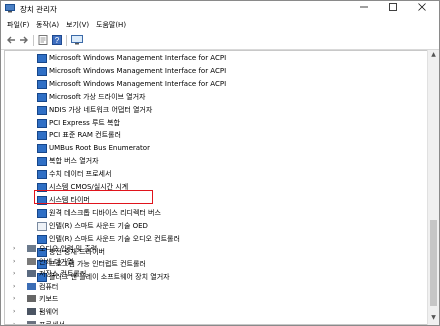 This screenshot has width=440, height=326. I want to click on device-label: 수치 데이터 프로세서, so click(80, 174).